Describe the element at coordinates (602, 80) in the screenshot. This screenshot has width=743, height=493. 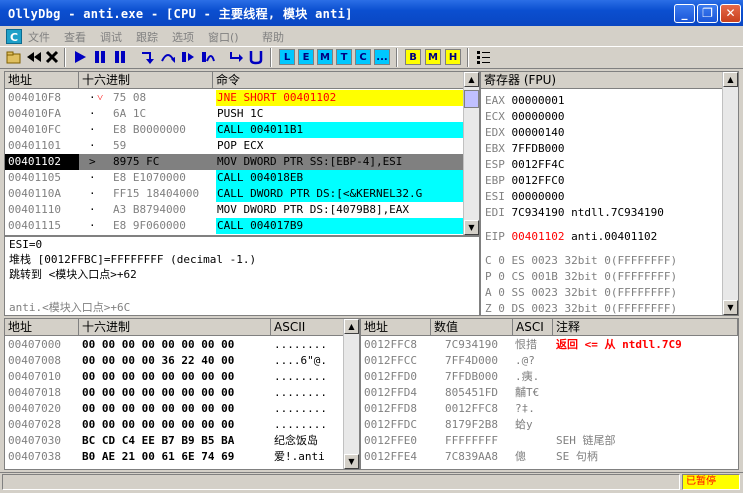
I see `registers-header: 寄存器 (FPU)` at that location.